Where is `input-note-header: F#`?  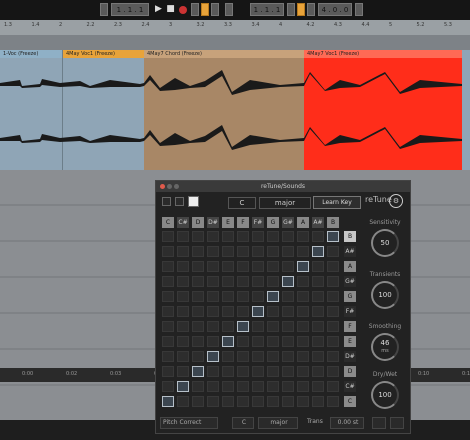 input-note-header: F# is located at coordinates (258, 222).